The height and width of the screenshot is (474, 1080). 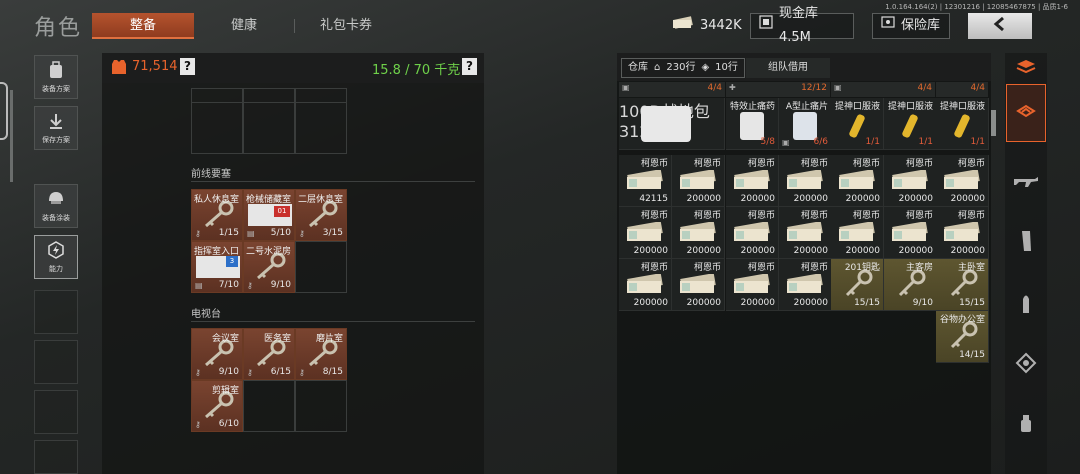 I want to click on page-title: 角色, so click(x=58, y=28).